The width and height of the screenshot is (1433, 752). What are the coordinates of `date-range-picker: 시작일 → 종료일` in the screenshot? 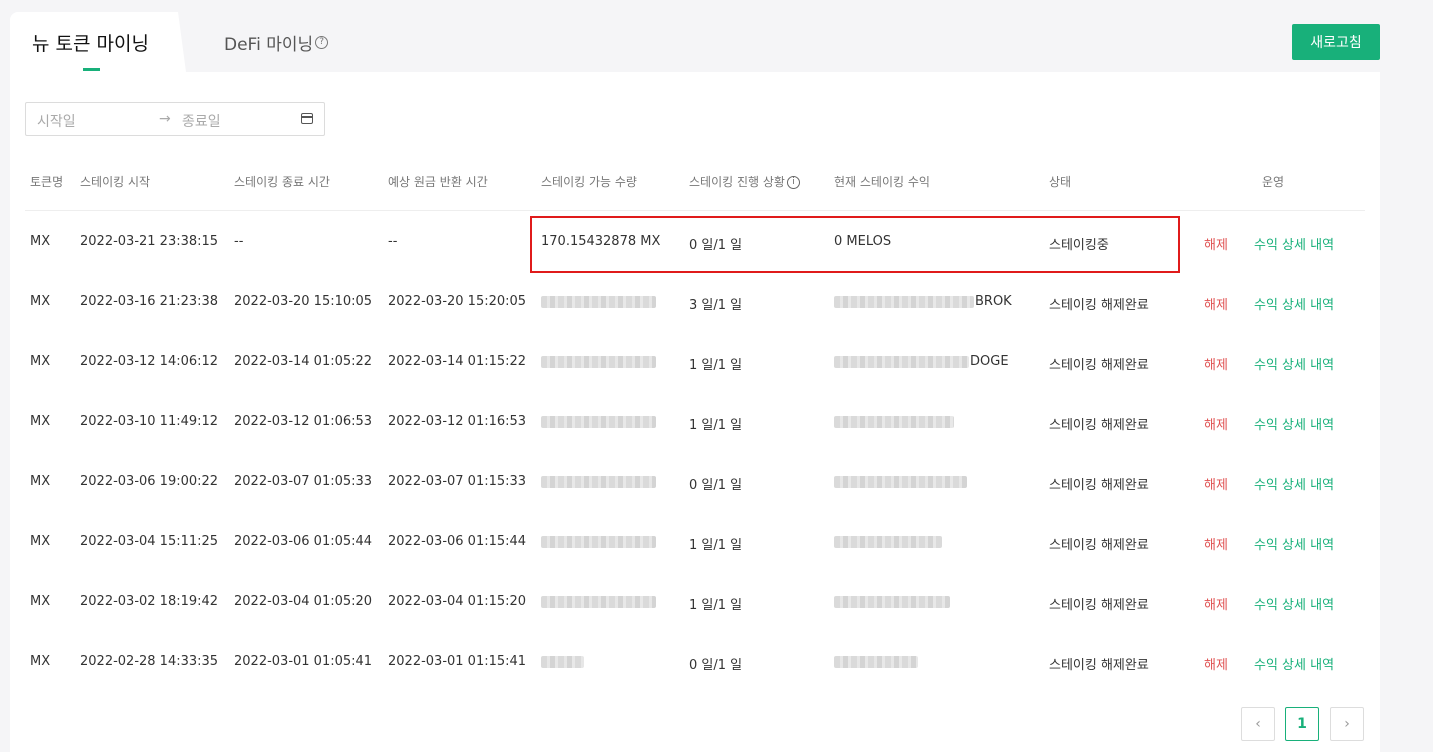 It's located at (175, 119).